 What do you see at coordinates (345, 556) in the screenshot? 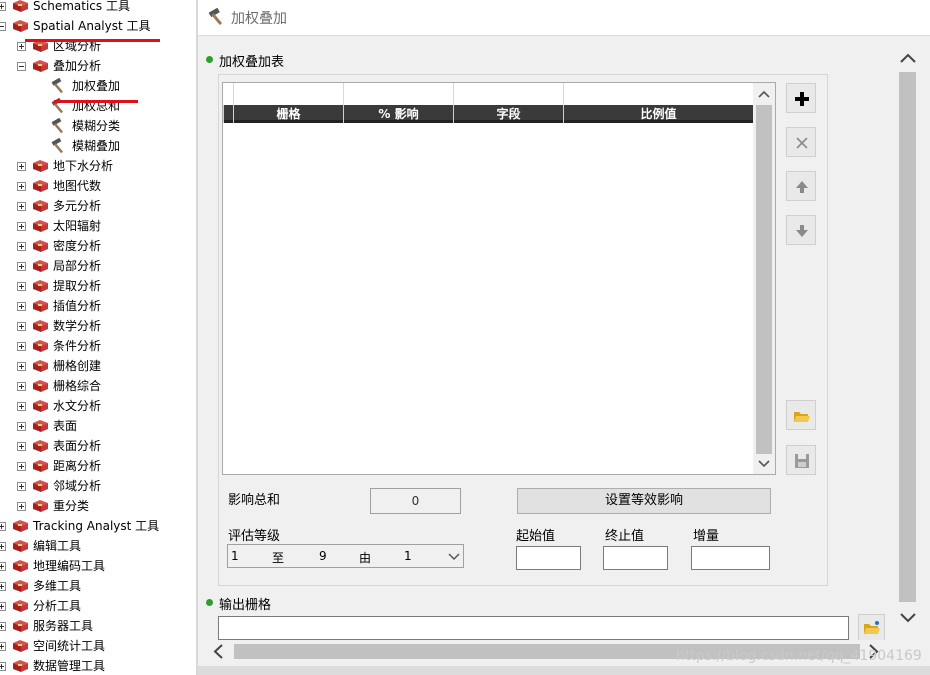
I see `eval-scale-dropdown: 1 至 9 由 1` at bounding box center [345, 556].